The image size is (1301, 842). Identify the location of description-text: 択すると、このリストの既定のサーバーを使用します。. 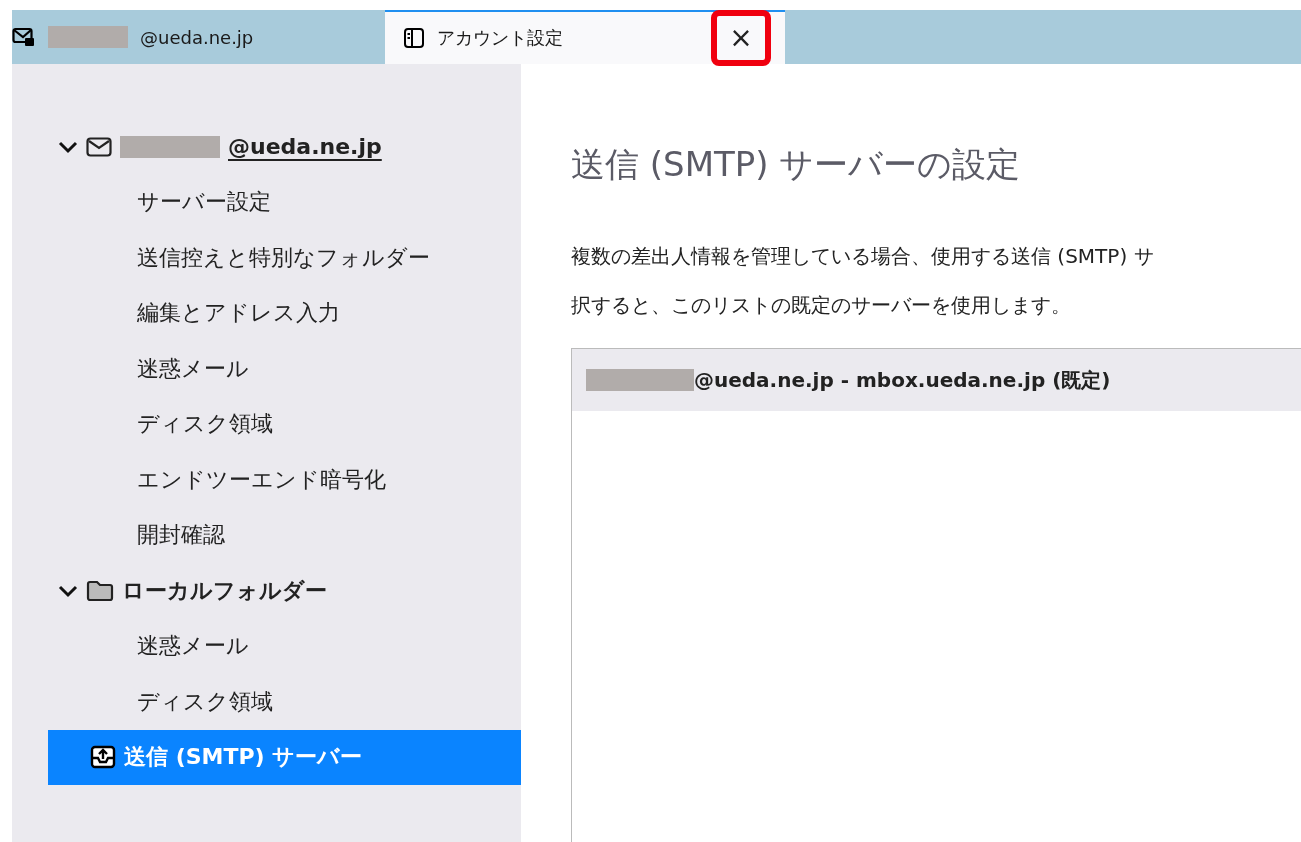
(821, 305).